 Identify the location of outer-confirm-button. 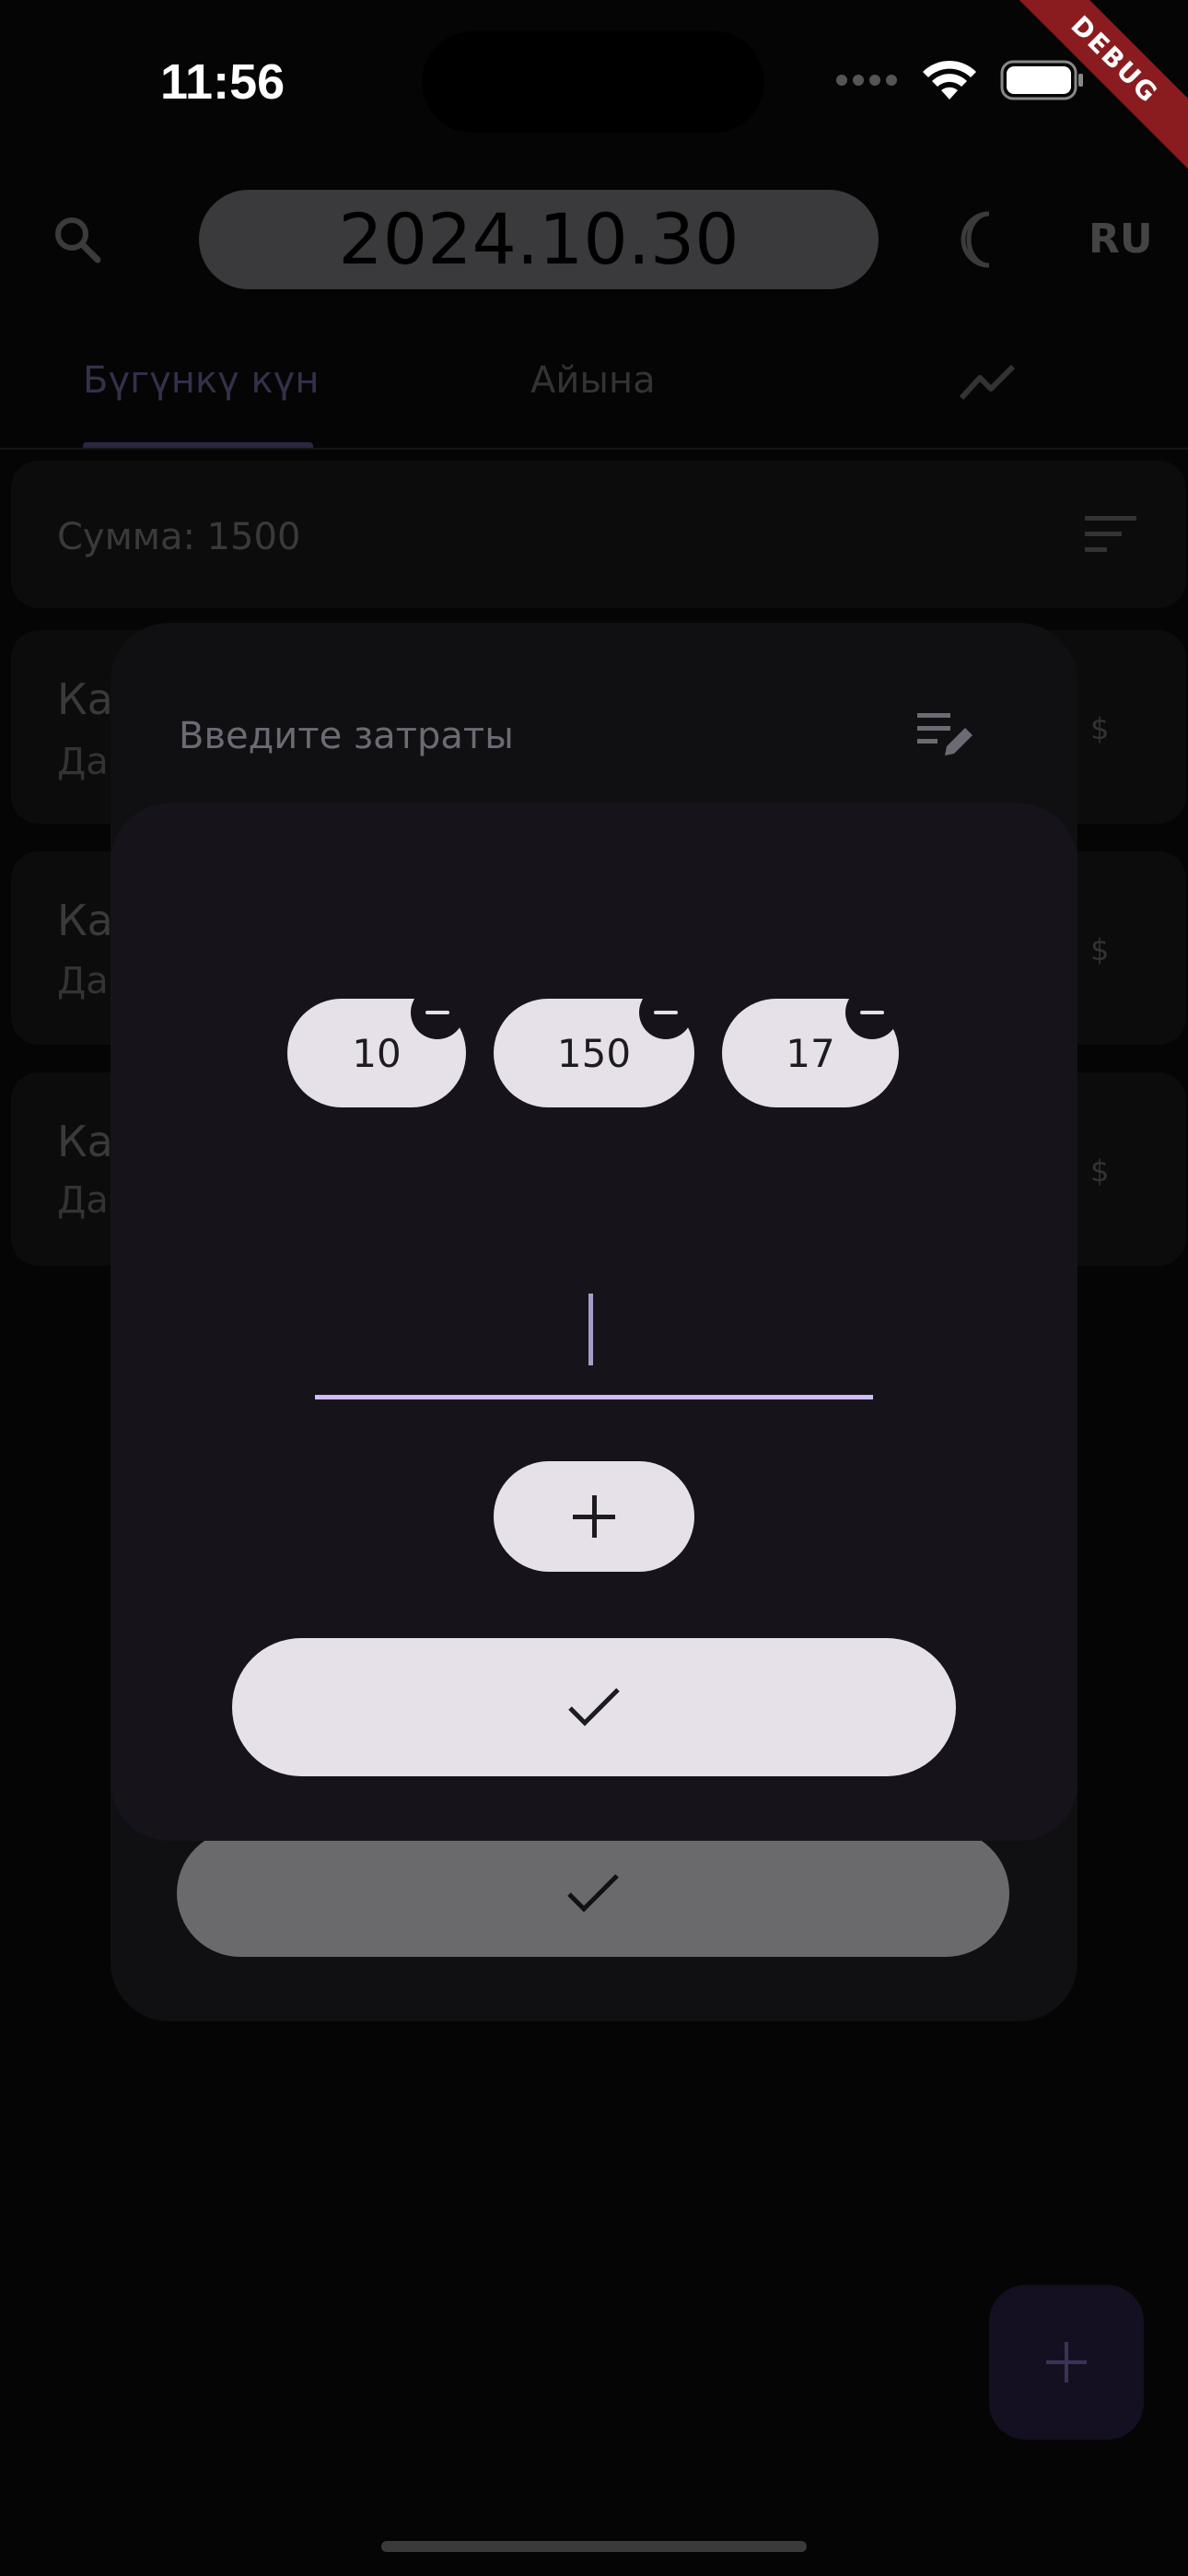
(593, 1893).